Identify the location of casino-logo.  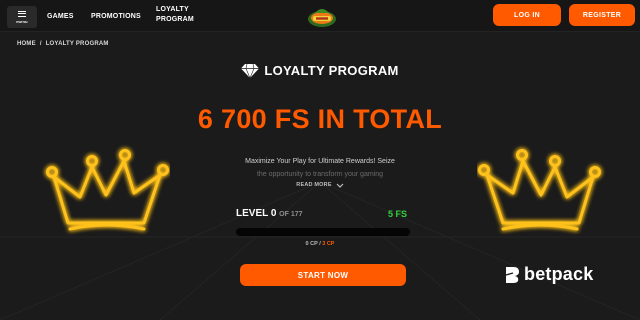
(322, 16).